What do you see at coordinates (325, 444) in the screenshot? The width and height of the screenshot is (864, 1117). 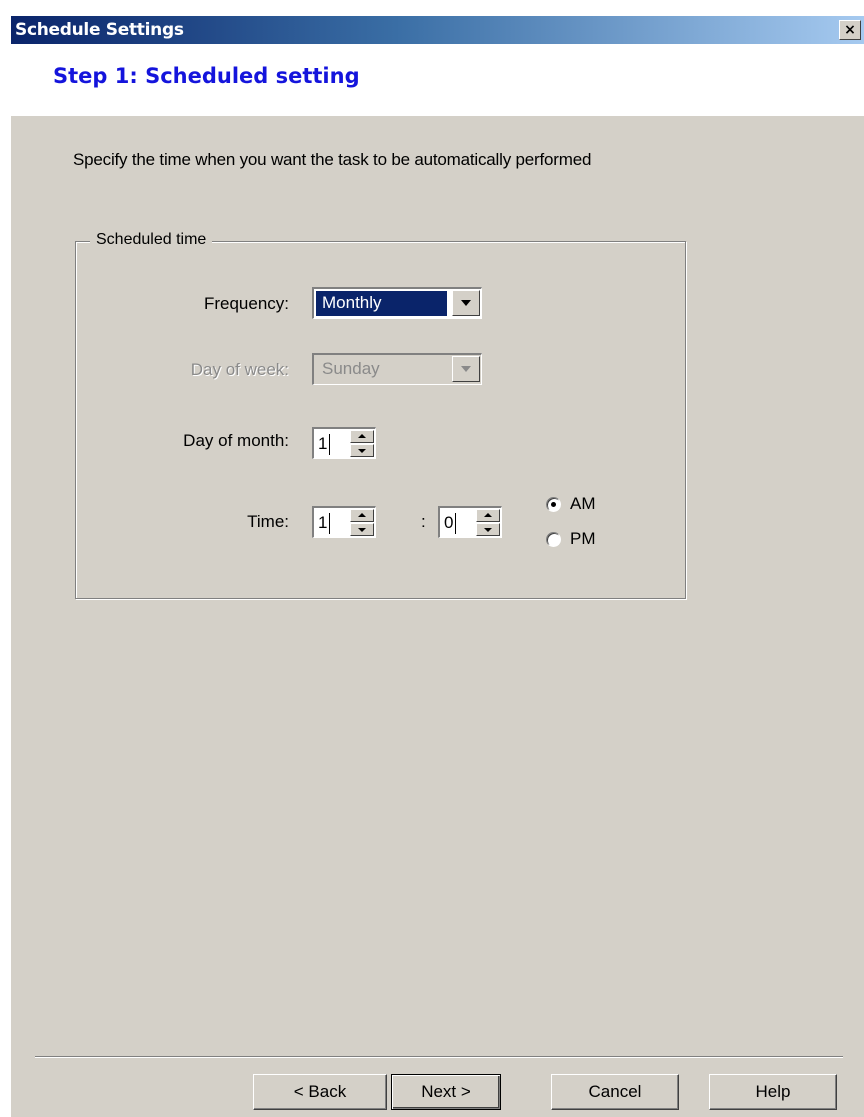 I see `day-of-month-value: 1` at bounding box center [325, 444].